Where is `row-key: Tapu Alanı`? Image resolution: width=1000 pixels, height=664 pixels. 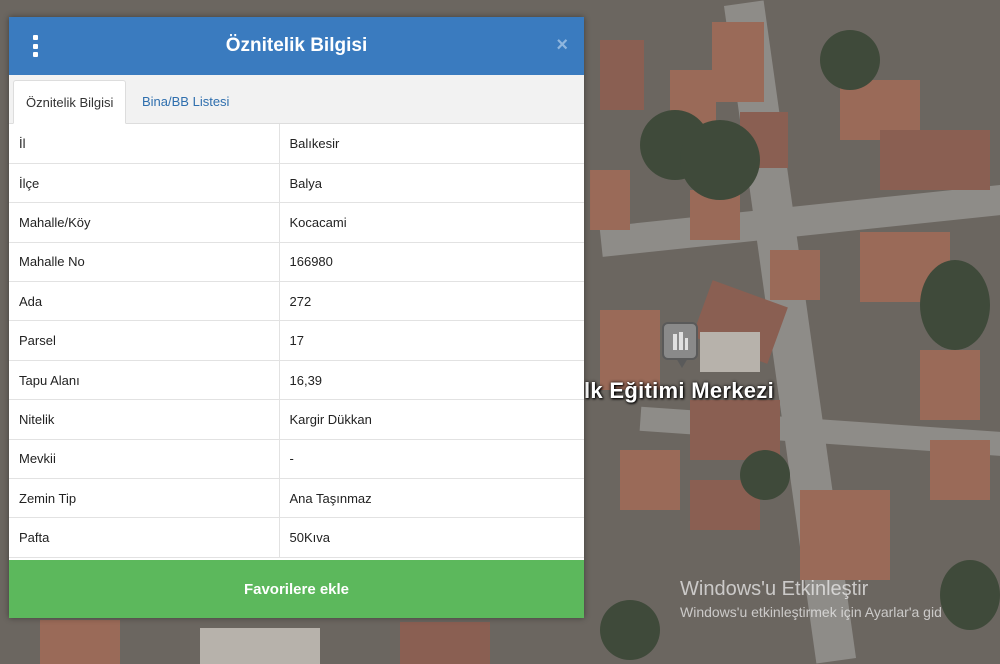 row-key: Tapu Alanı is located at coordinates (144, 380).